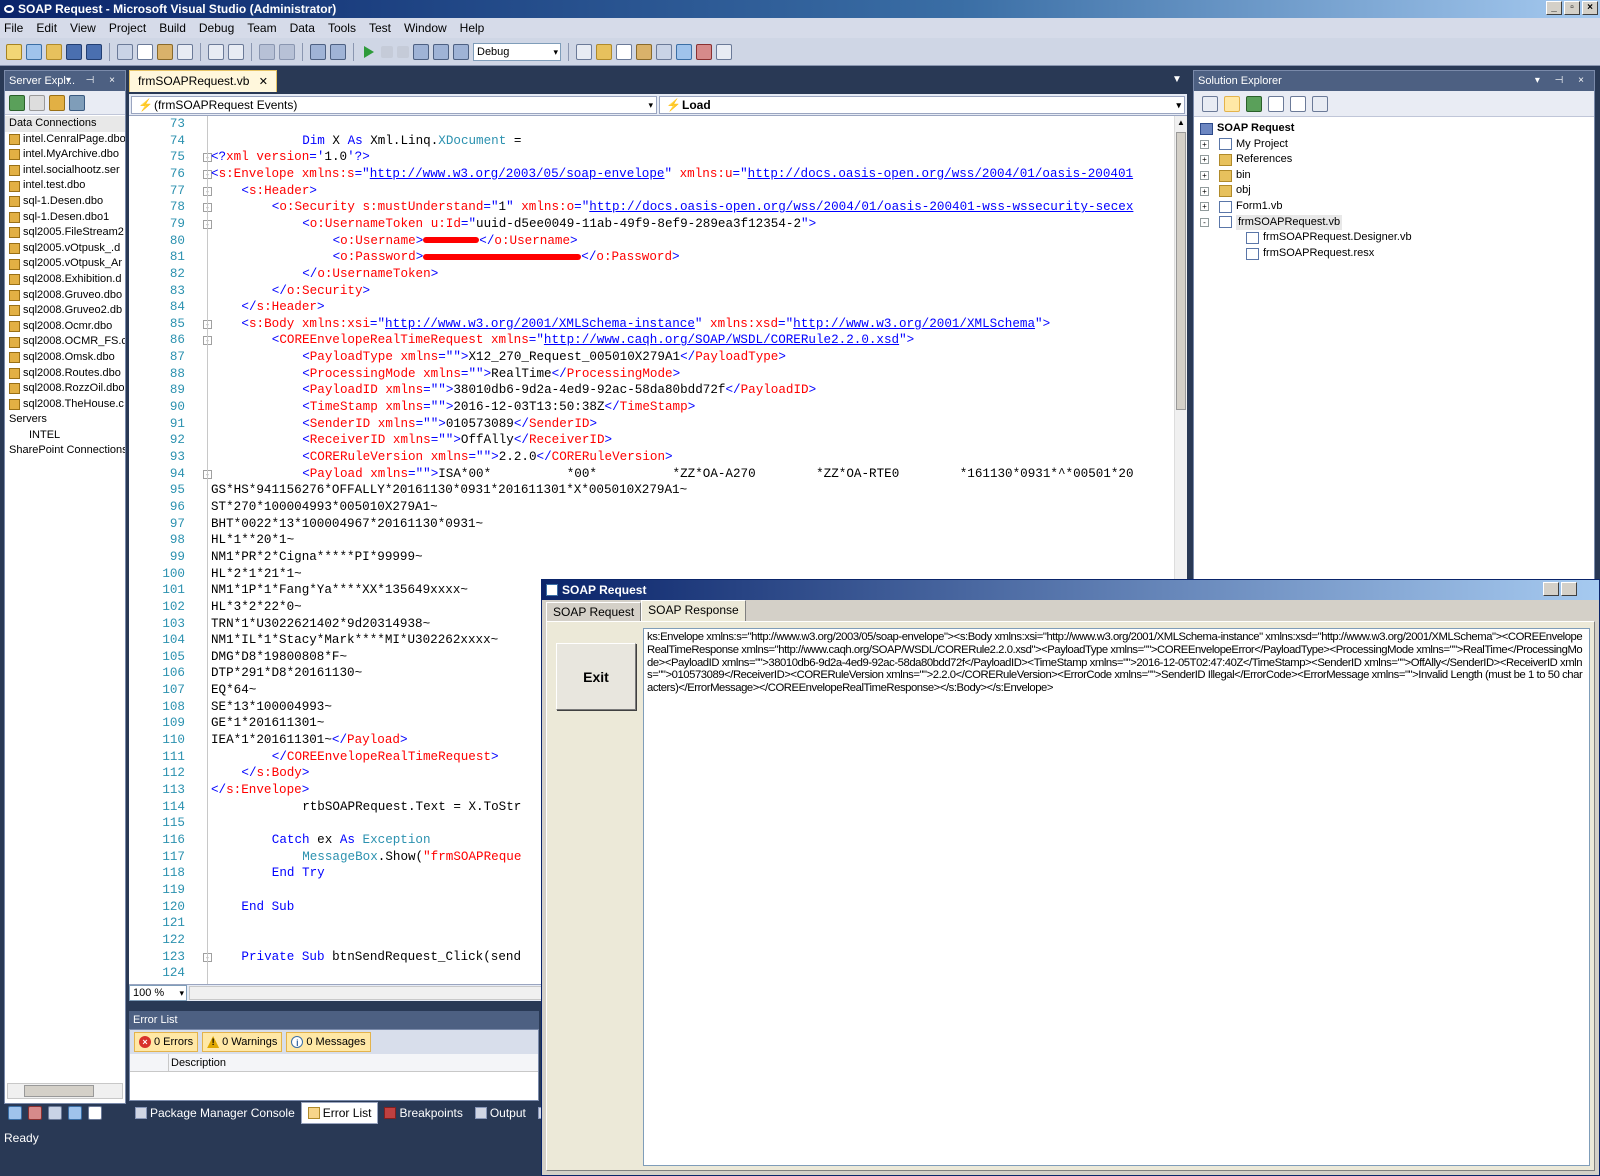  I want to click on server-explorer-node: sql2008.RozzOil.dbo, so click(65, 389).